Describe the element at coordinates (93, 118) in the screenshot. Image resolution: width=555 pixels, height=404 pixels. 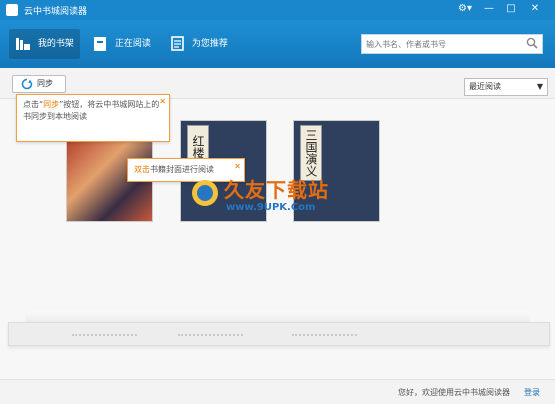
I see `sync-tooltip: 点击“同步”按钮，将云中书城网站上的书同步到本地阅读 ✕` at that location.